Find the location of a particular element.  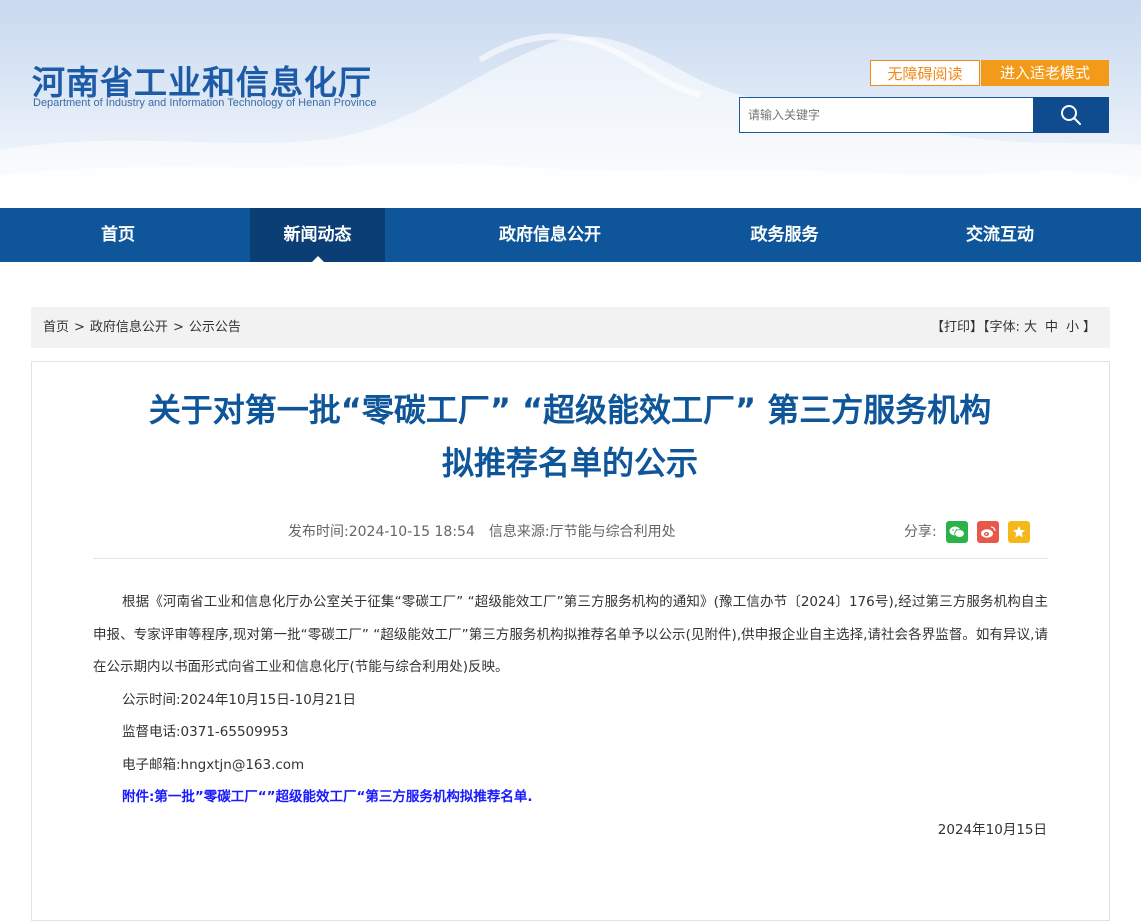

page-tools: 【打印】【字体: 大中小】 is located at coordinates (1013, 327).